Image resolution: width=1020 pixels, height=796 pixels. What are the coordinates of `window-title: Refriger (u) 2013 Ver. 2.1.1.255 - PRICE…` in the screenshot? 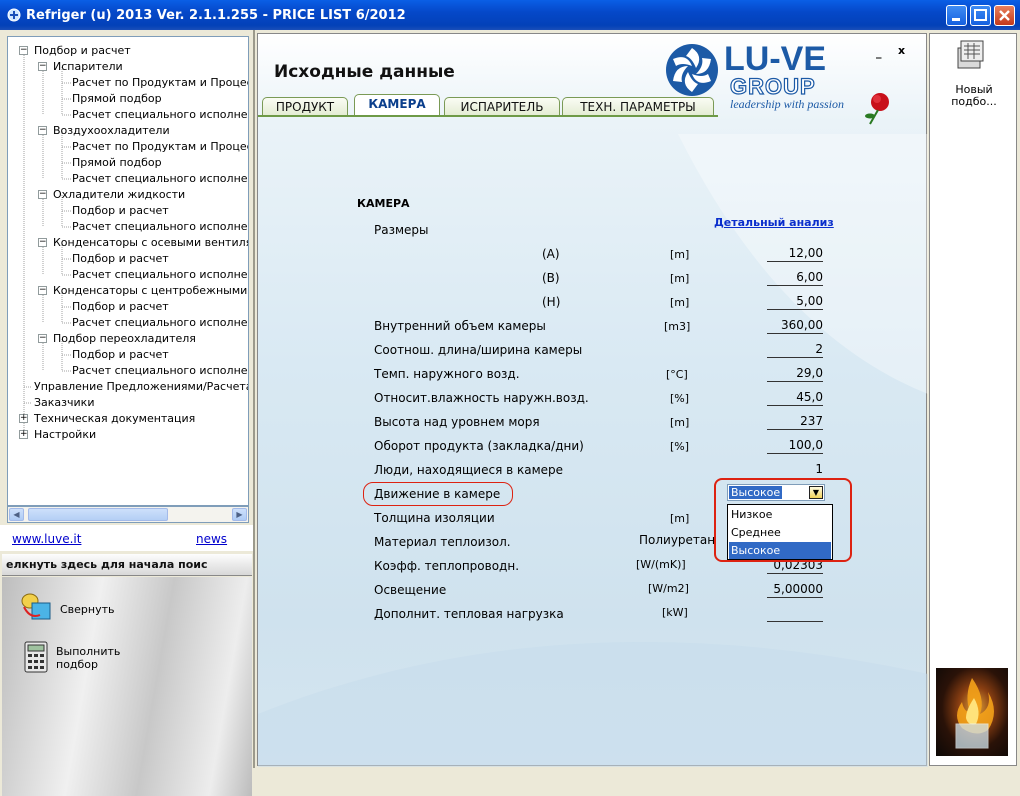 It's located at (216, 15).